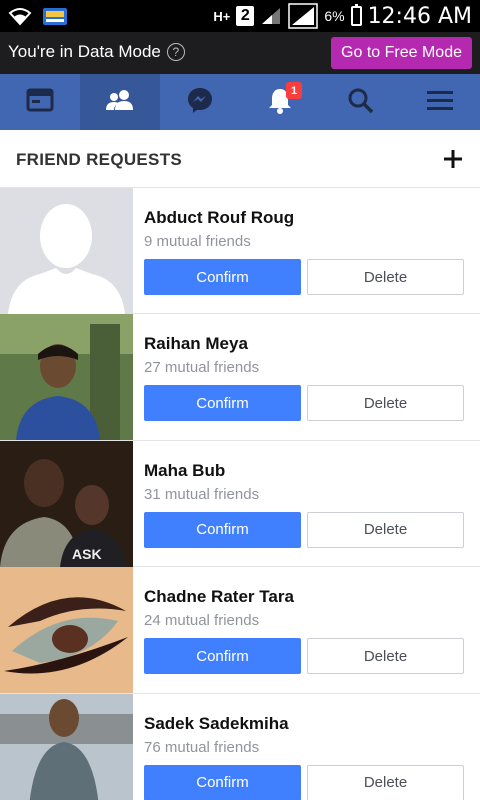 Image resolution: width=480 pixels, height=800 pixels. Describe the element at coordinates (334, 16) in the screenshot. I see `battery-percent: 6%` at that location.